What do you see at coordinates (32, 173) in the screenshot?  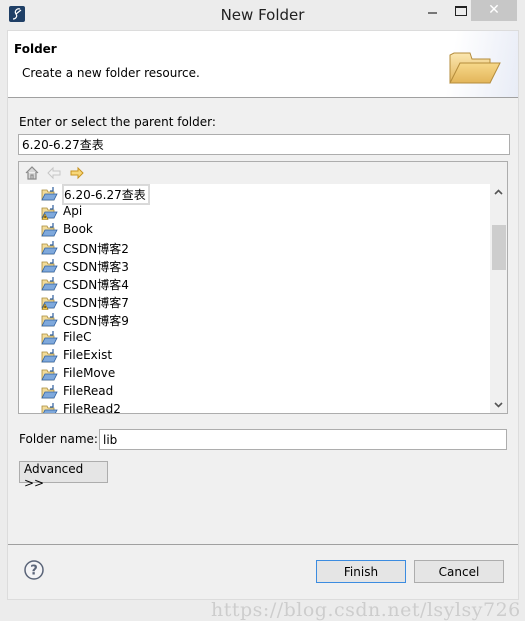 I see `home-icon` at bounding box center [32, 173].